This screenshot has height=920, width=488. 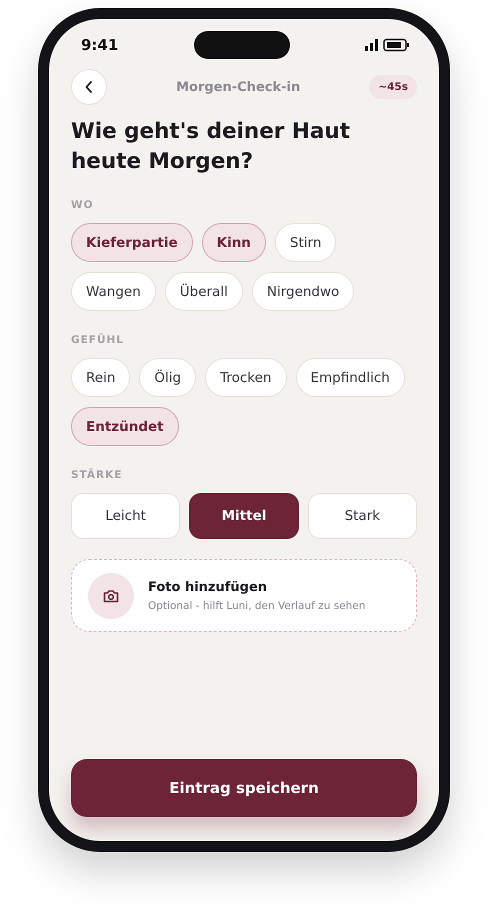 I want to click on option-chip: Kinn, so click(x=234, y=242).